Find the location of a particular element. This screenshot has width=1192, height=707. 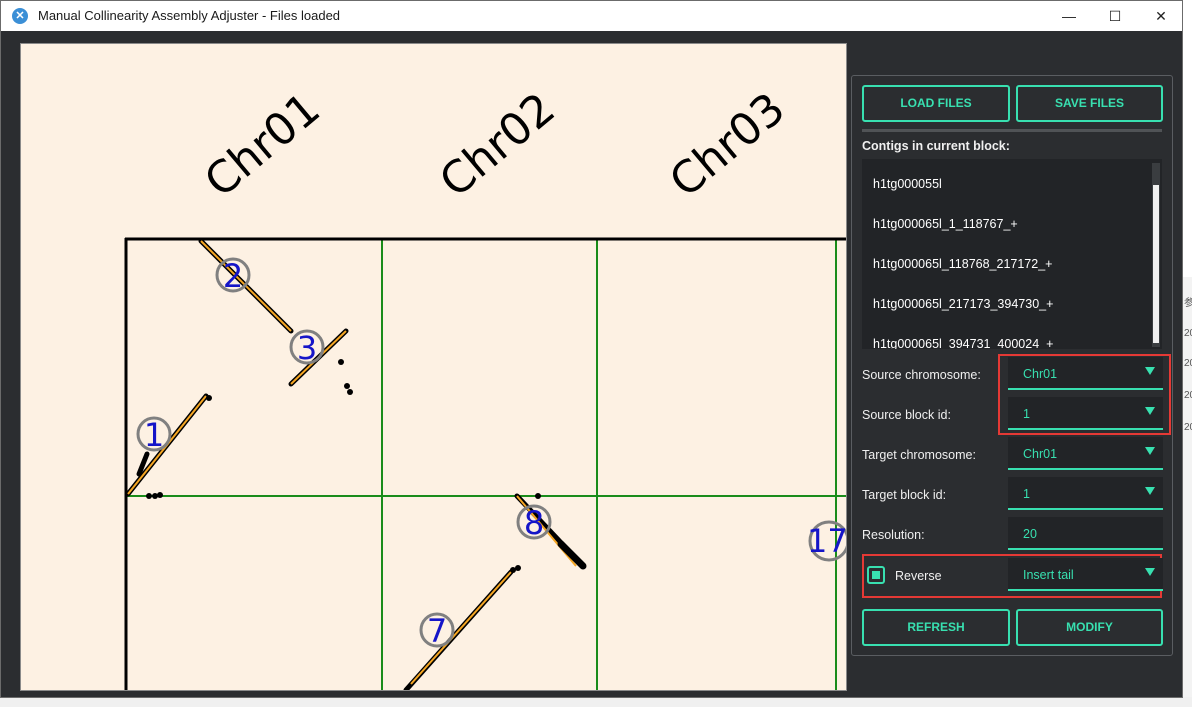

scrollbar-thumb is located at coordinates (1156, 264).